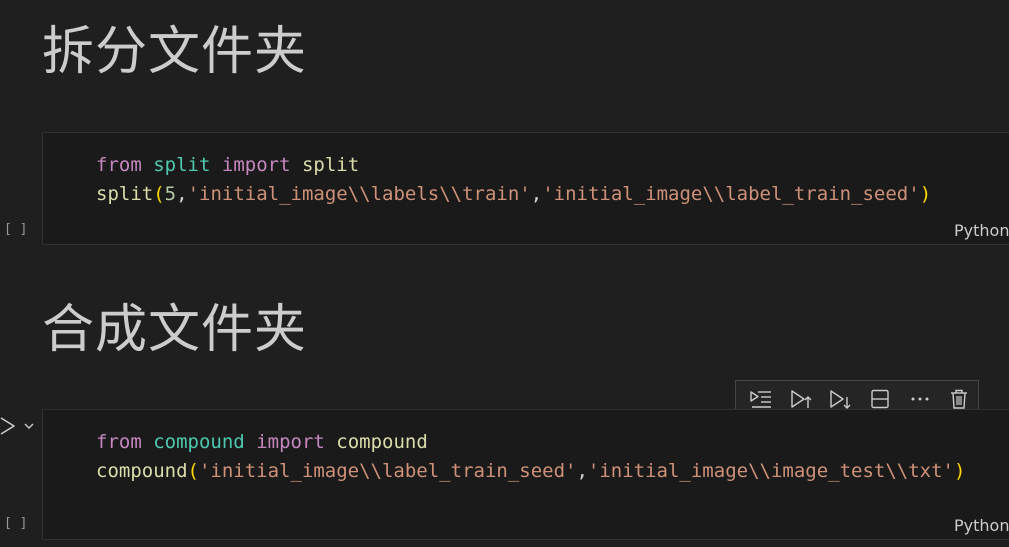 The height and width of the screenshot is (547, 1009). Describe the element at coordinates (840, 399) in the screenshot. I see `execute-below-icon` at that location.